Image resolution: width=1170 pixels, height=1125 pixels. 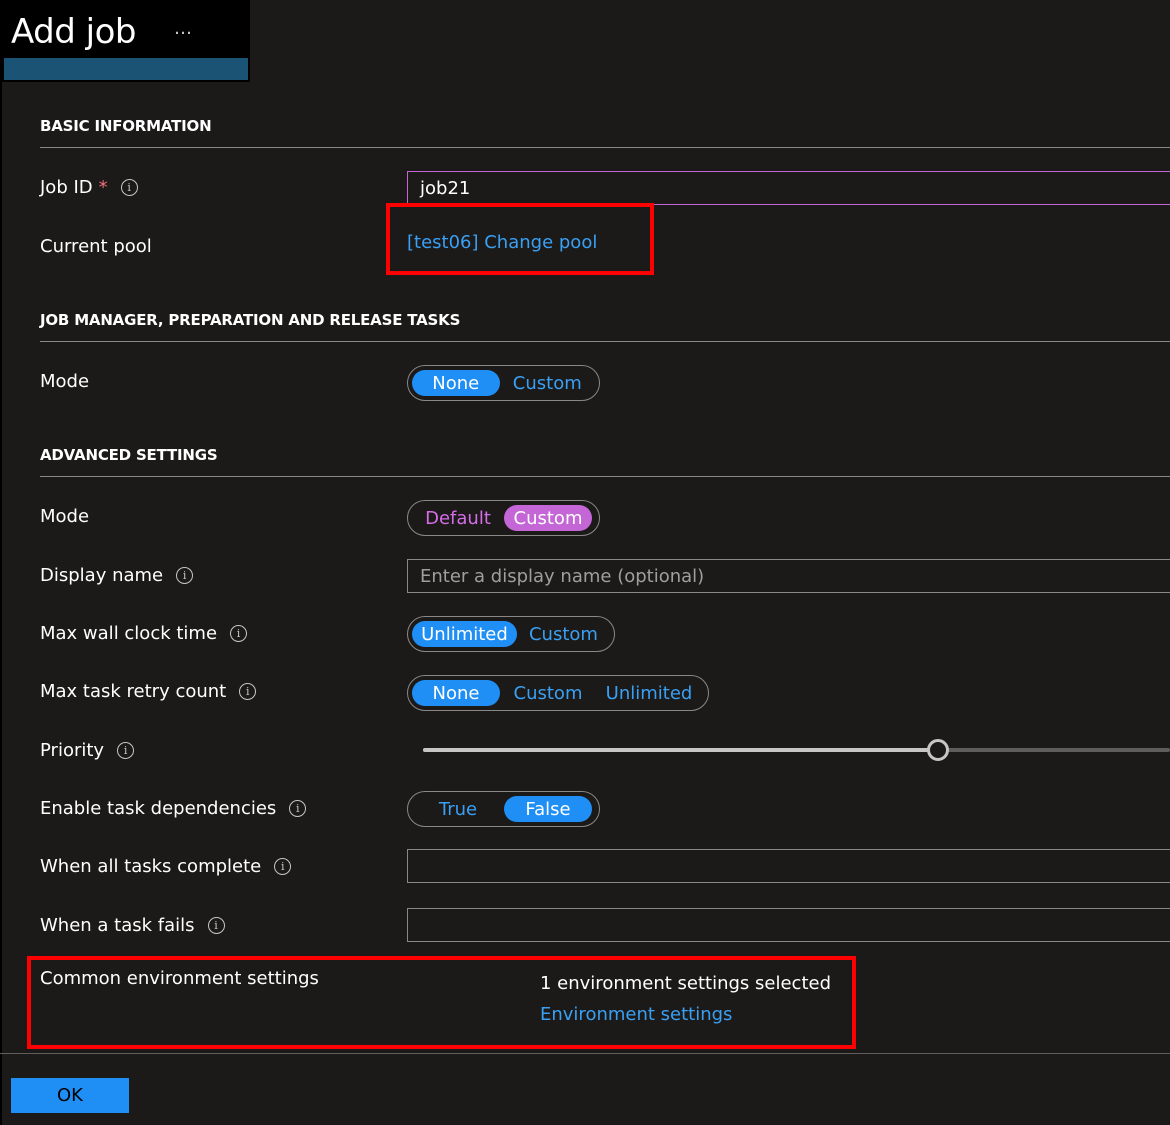 What do you see at coordinates (129, 455) in the screenshot?
I see `section-advanced-settings: ADVANCED SETTINGS` at bounding box center [129, 455].